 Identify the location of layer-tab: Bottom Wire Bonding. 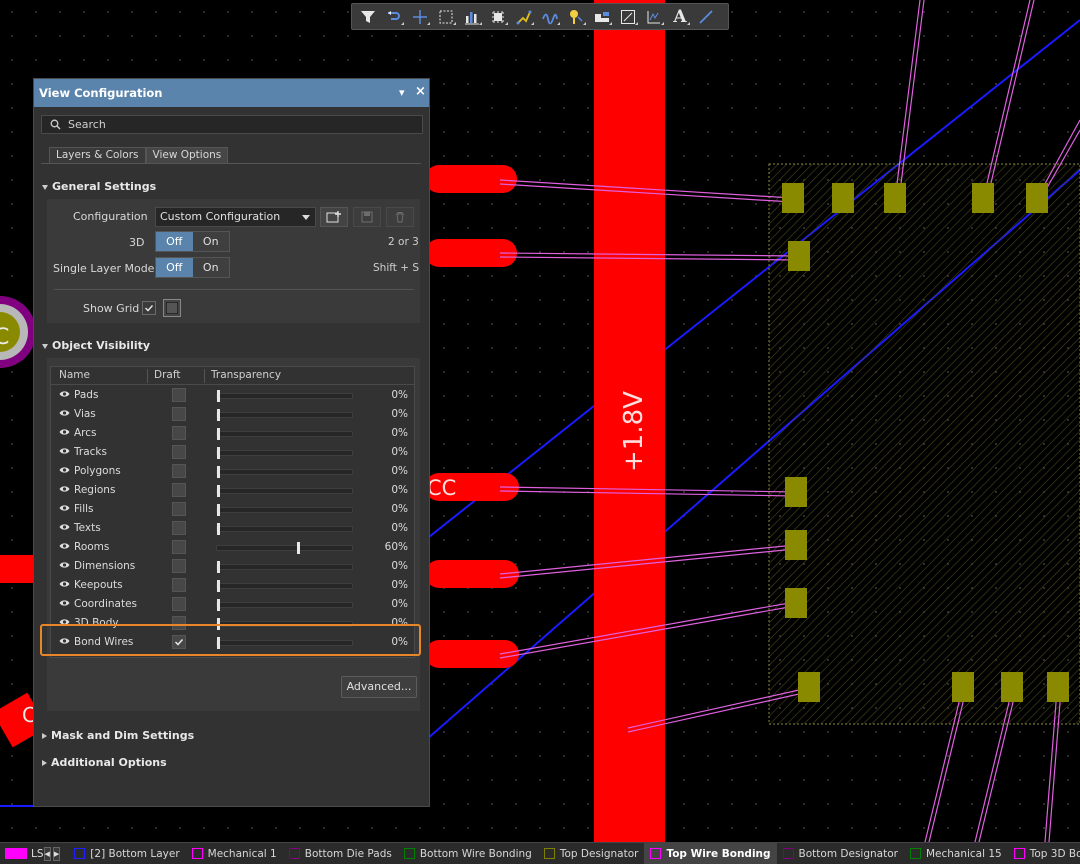
(468, 853).